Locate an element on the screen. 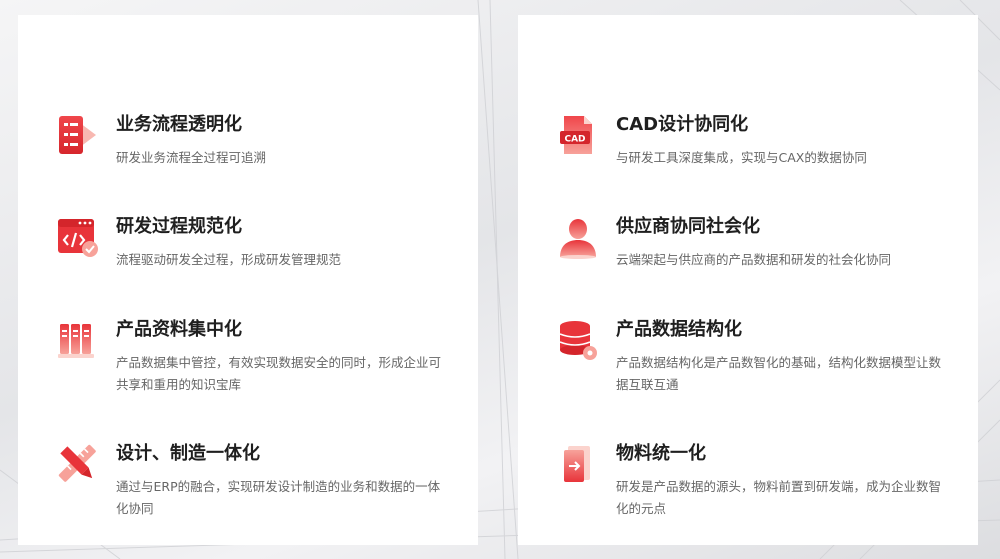 The width and height of the screenshot is (1000, 559). feature-description: 与研发工具深度集成，实现与CAX的数据协同 is located at coordinates (741, 157).